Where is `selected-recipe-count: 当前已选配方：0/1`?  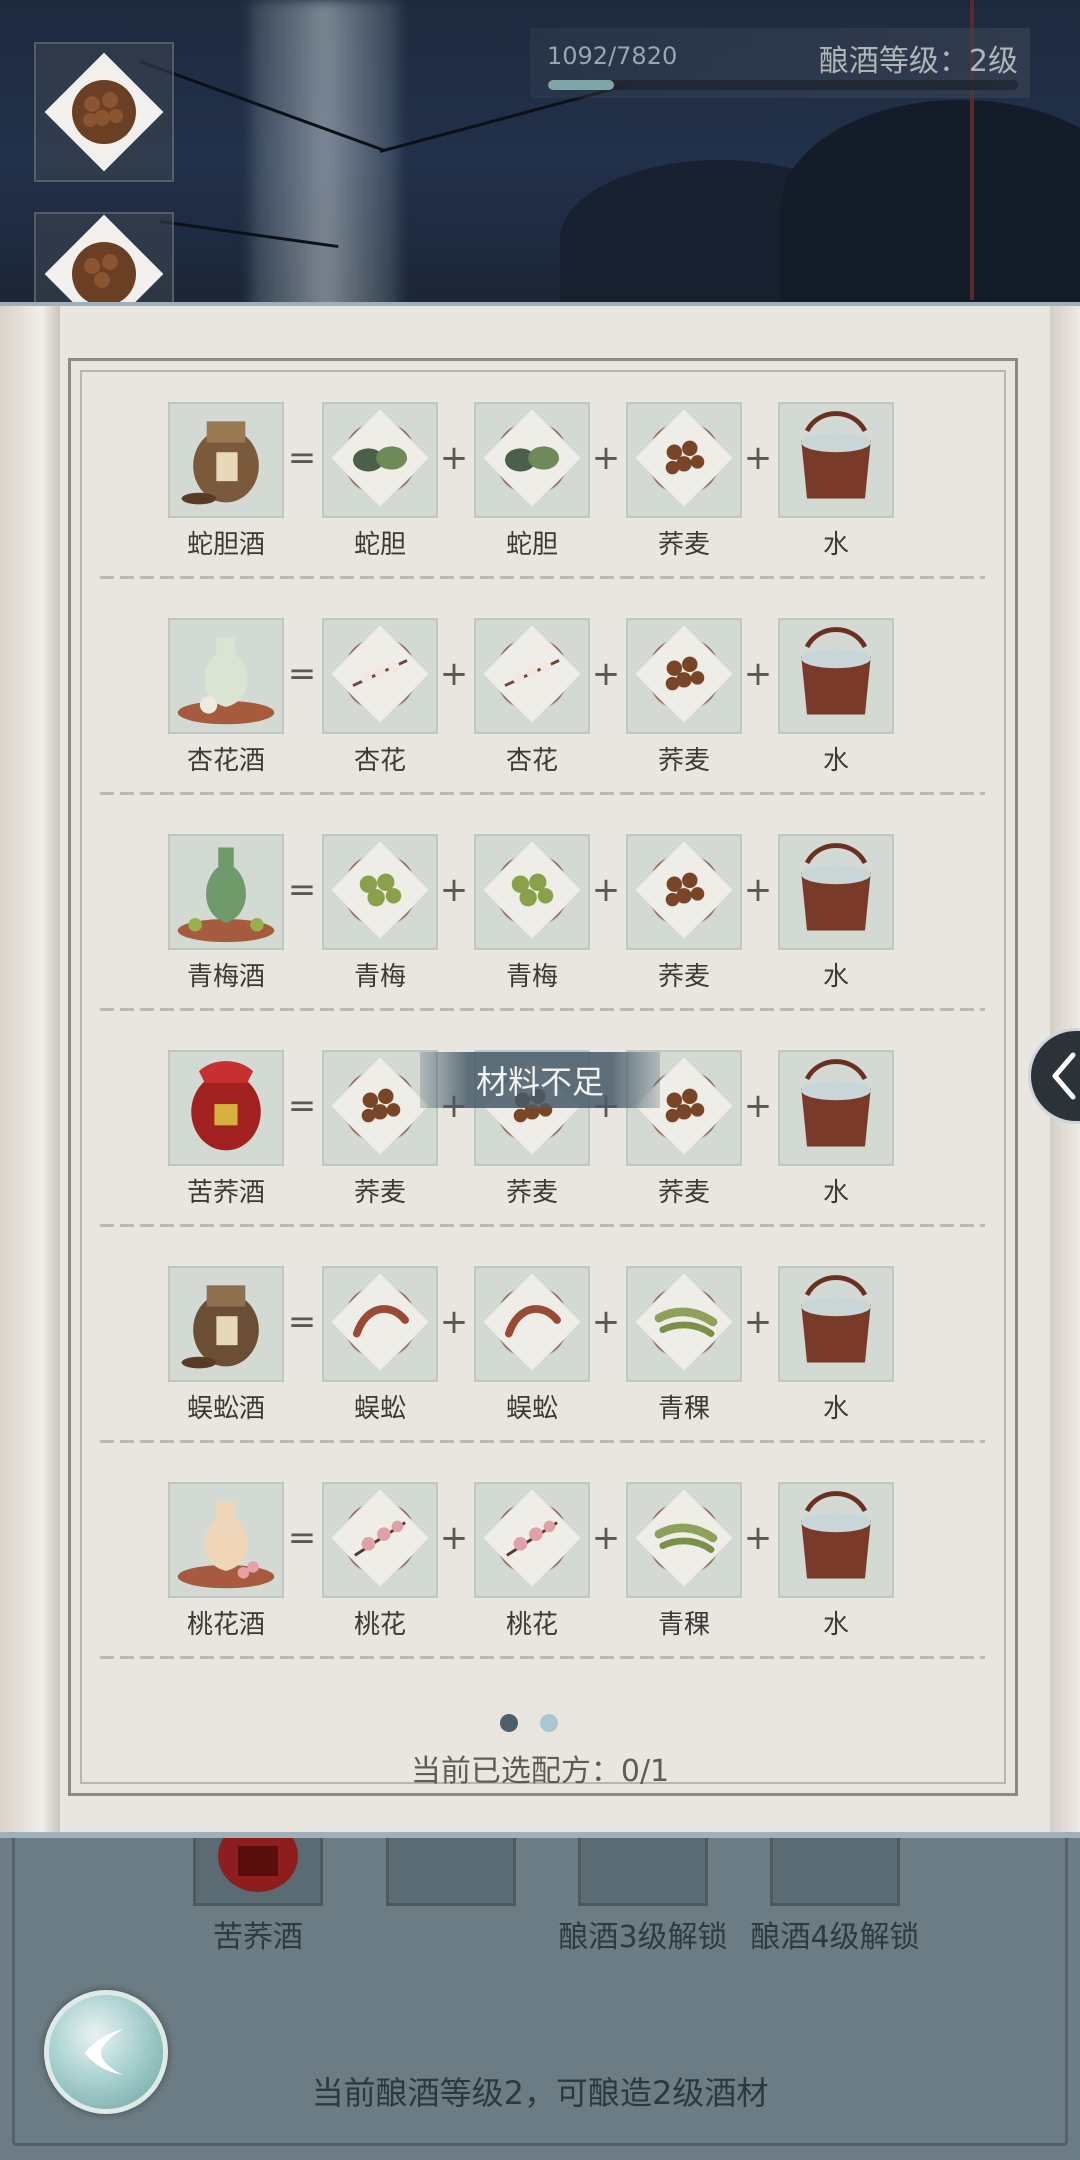 selected-recipe-count: 当前已选配方：0/1 is located at coordinates (540, 1771).